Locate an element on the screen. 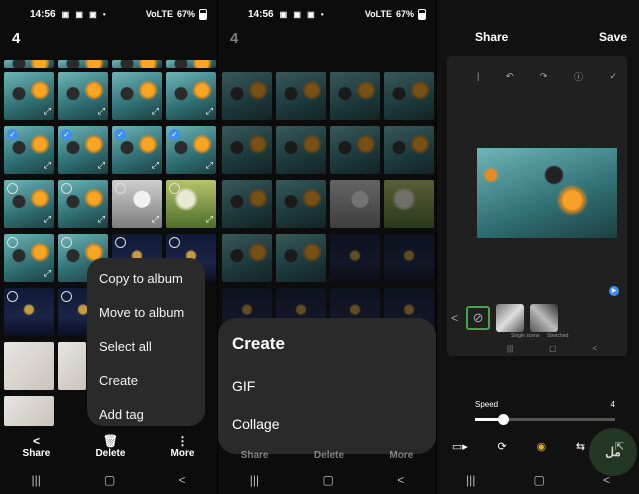 The height and width of the screenshot is (494, 639). more-button: More is located at coordinates (401, 455).